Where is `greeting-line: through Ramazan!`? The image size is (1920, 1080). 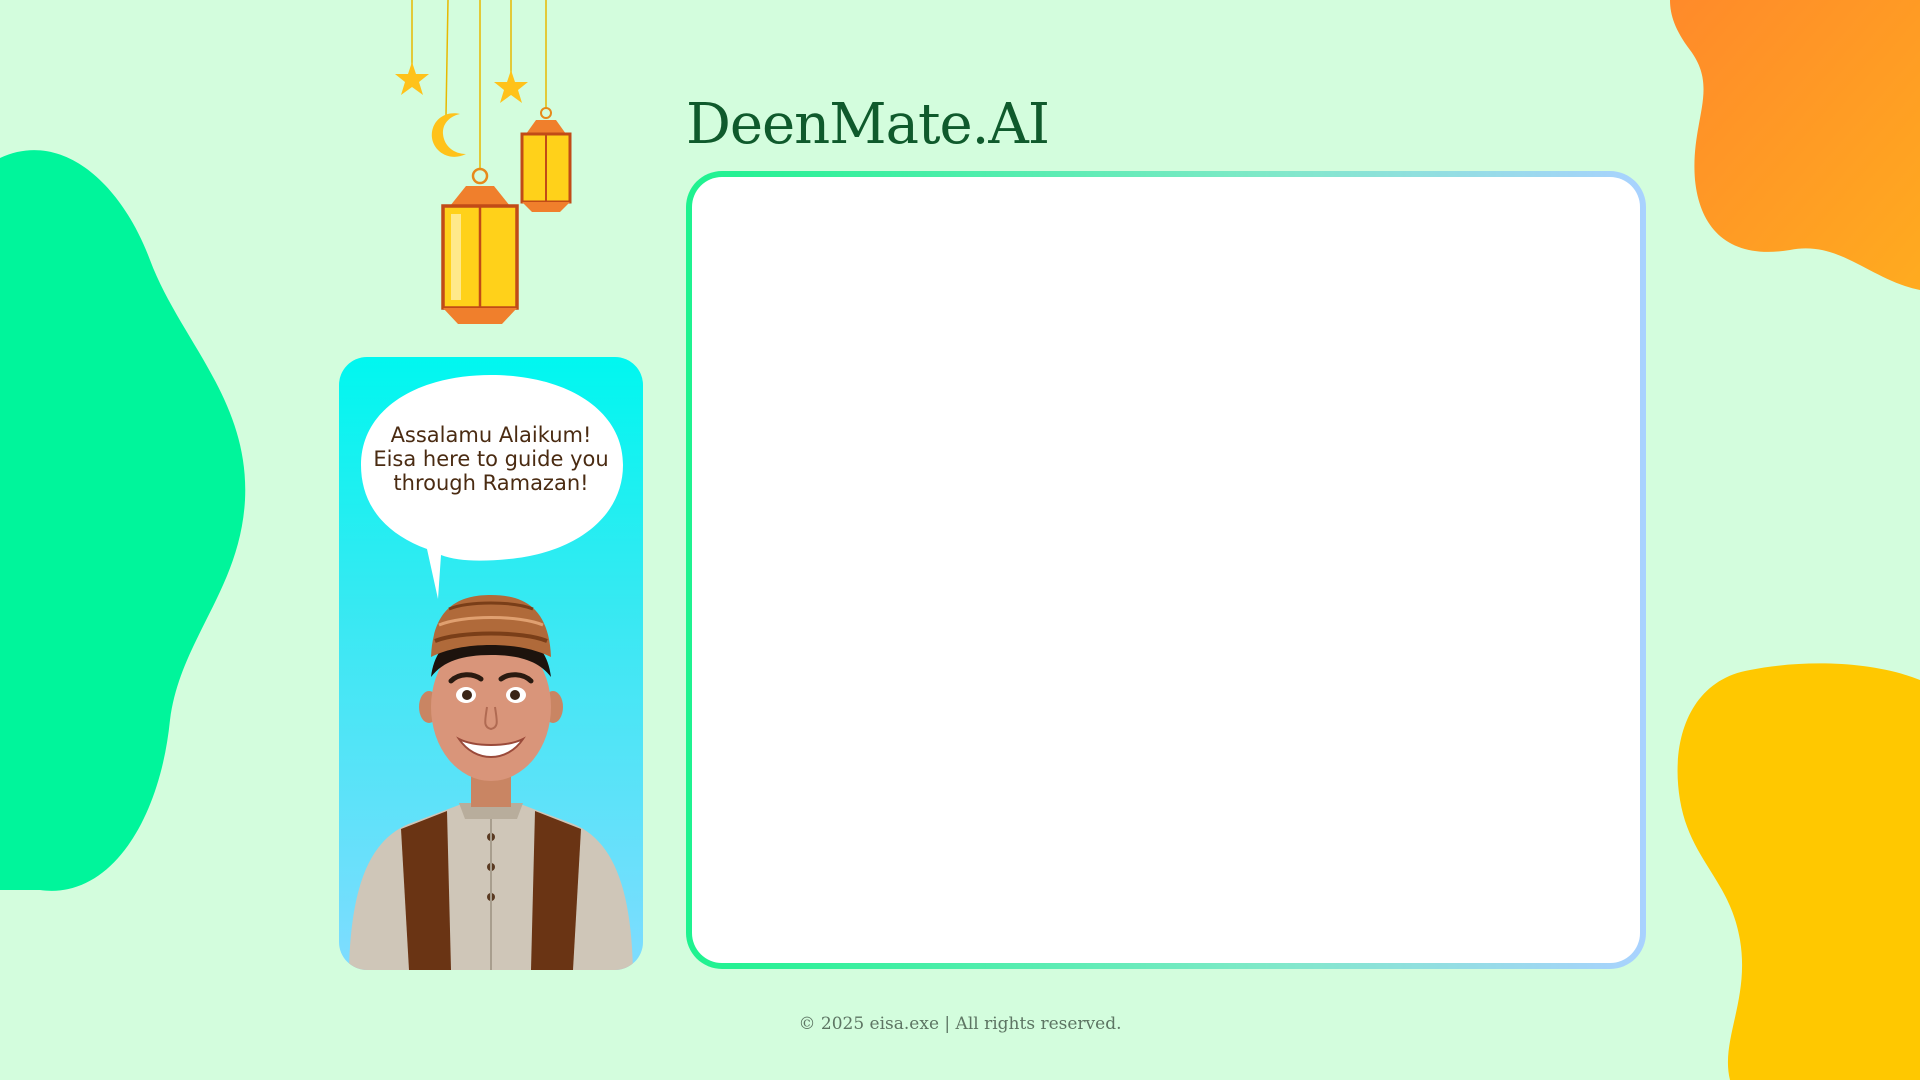
greeting-line: through Ramazan! is located at coordinates (491, 483).